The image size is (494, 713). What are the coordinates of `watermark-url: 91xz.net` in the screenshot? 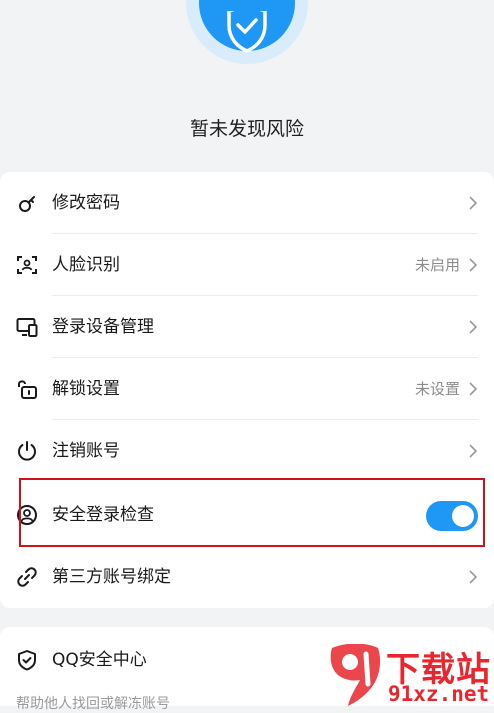 It's located at (439, 694).